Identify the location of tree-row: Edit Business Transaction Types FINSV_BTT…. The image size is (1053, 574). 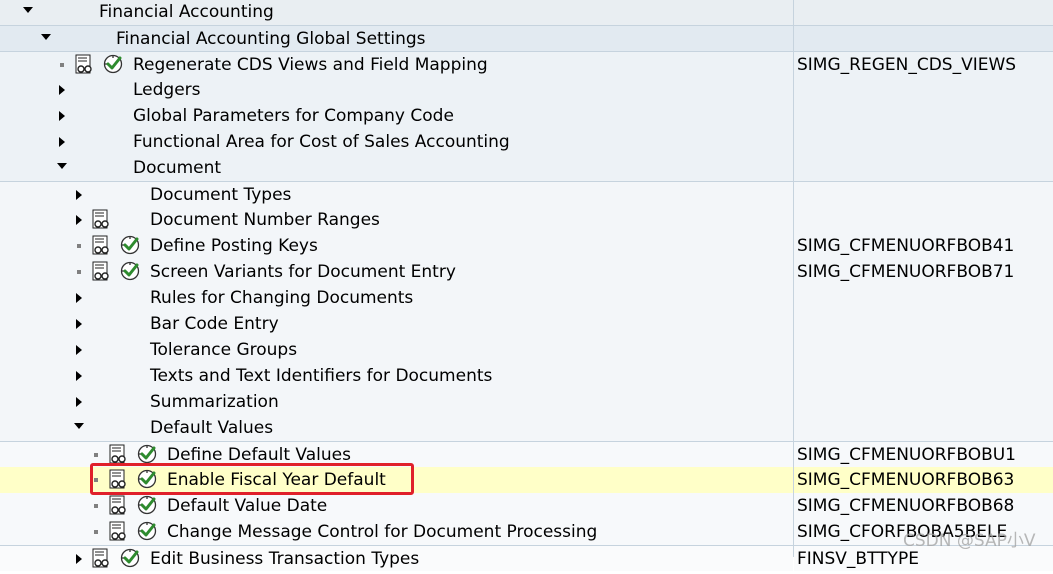
(526, 558).